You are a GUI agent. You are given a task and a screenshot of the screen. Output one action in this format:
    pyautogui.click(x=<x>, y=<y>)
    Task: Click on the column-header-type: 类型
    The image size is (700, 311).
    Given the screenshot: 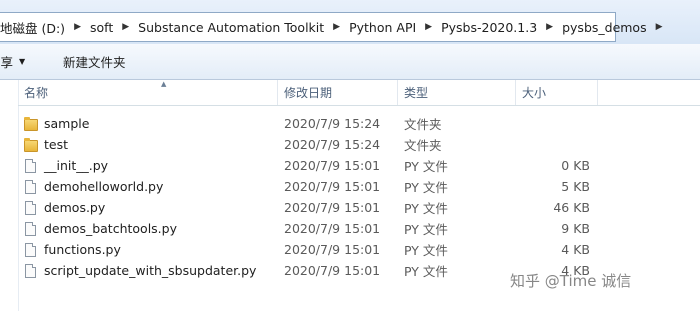 What is the action you would take?
    pyautogui.click(x=457, y=92)
    